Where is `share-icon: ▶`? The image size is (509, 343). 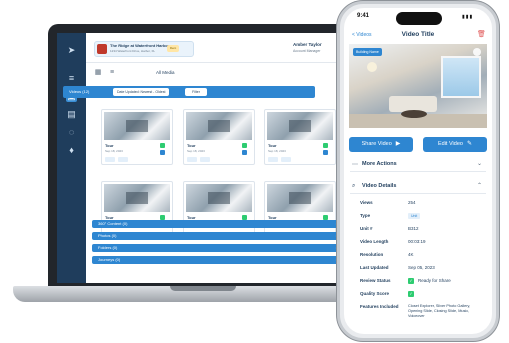 share-icon: ▶ is located at coordinates (398, 144).